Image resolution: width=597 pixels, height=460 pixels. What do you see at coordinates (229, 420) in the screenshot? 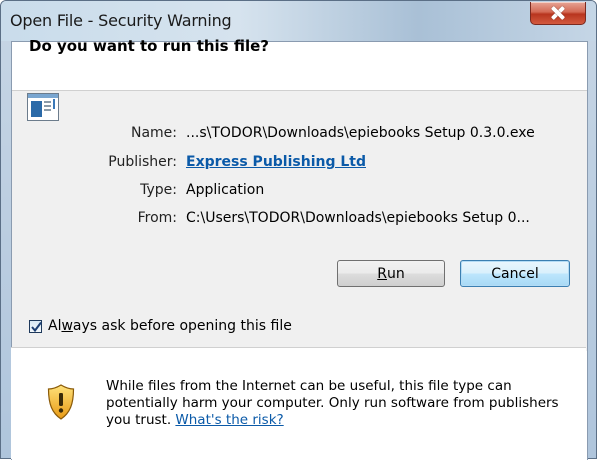
I see `whats-the-risk-link: What's the risk?` at bounding box center [229, 420].